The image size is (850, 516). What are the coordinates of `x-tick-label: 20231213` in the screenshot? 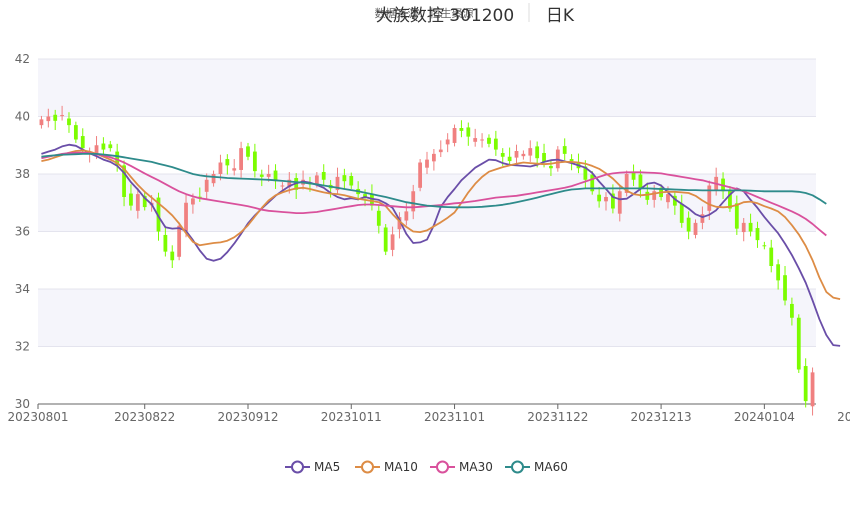 It's located at (661, 417).